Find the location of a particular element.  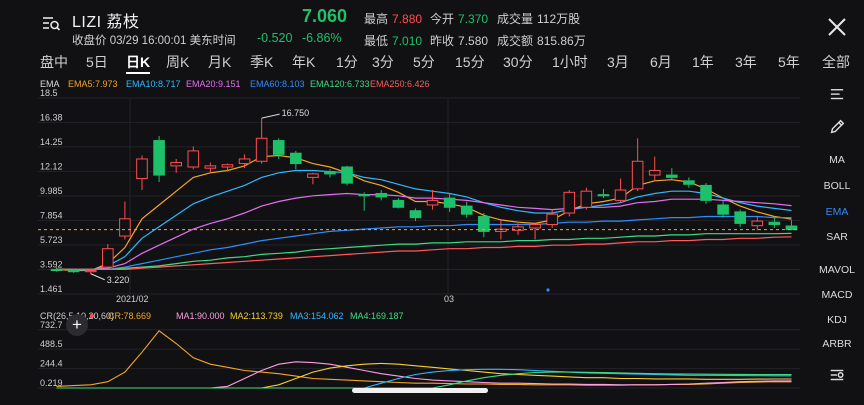

tab-6: 年K is located at coordinates (303, 62).